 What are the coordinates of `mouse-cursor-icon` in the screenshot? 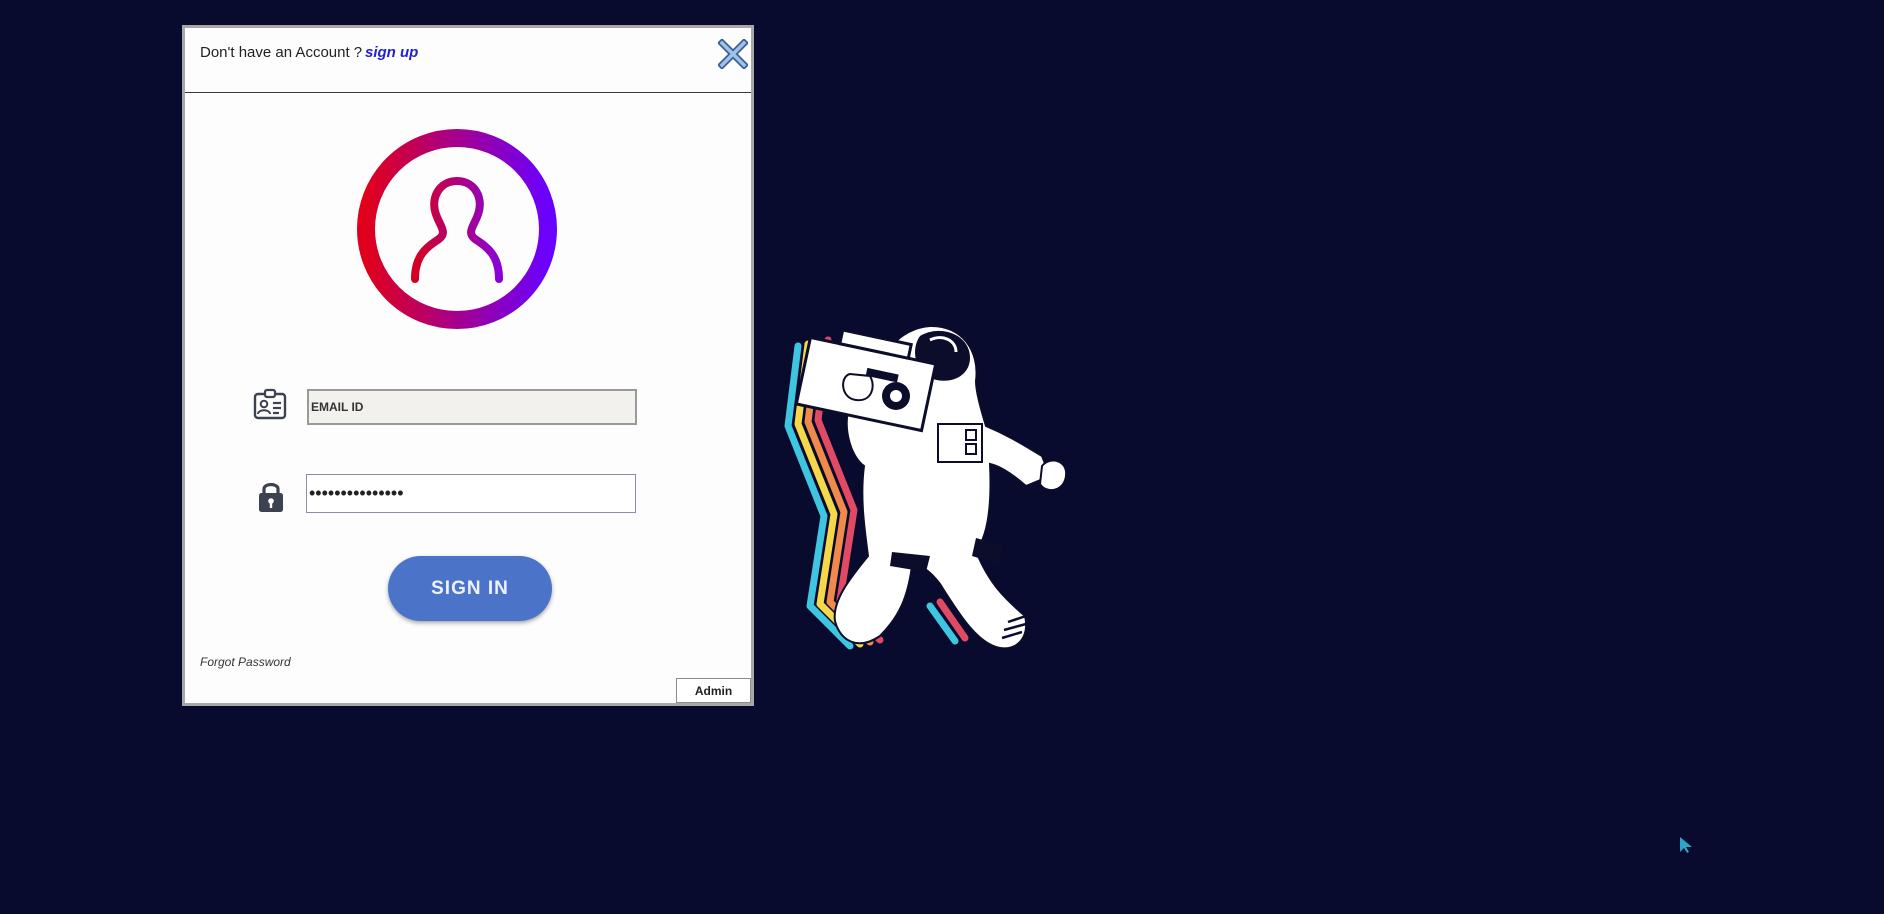 It's located at (1686, 845).